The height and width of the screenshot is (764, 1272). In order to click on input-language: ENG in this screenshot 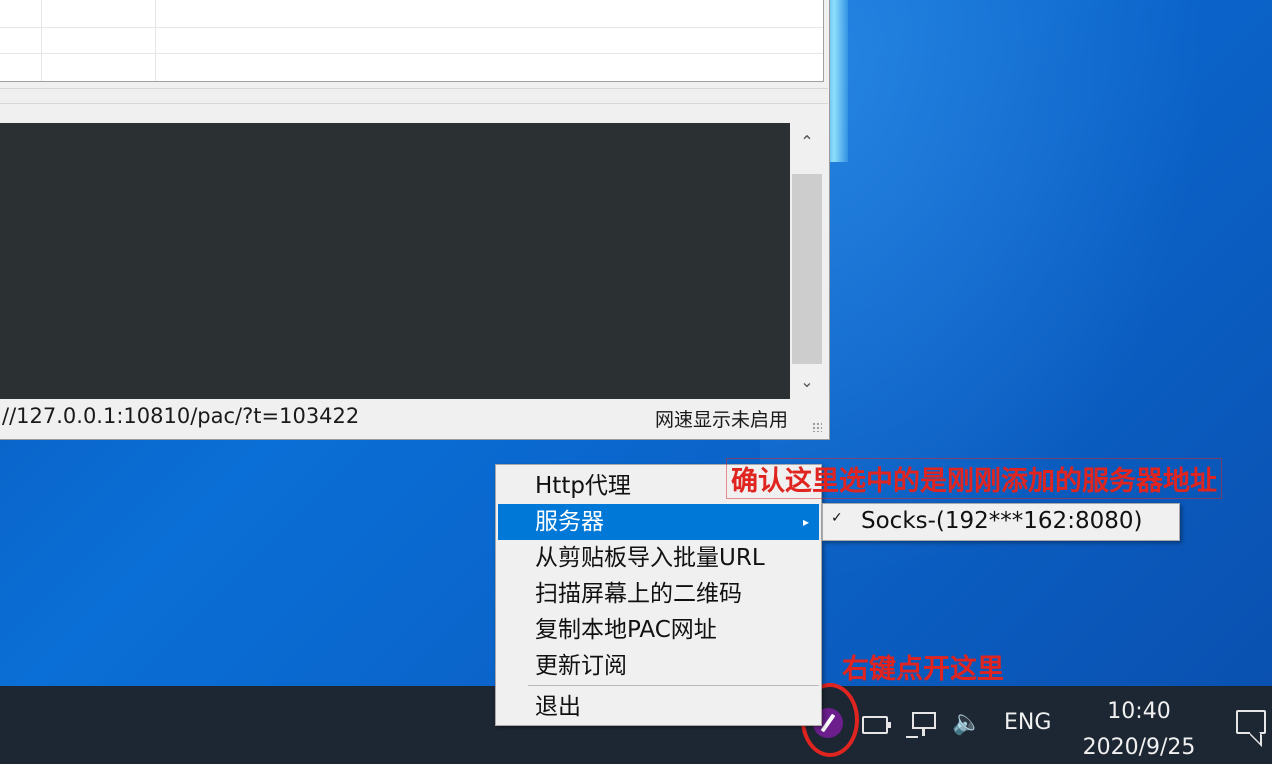, I will do `click(1027, 722)`.